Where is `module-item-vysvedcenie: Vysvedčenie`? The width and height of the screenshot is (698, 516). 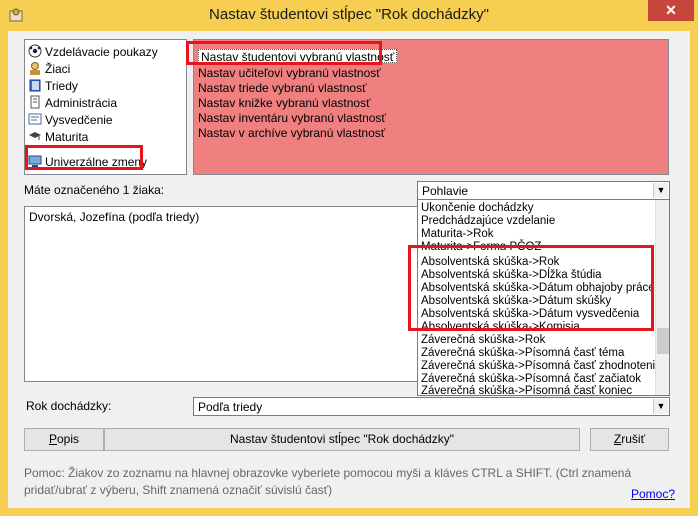 module-item-vysvedcenie: Vysvedčenie is located at coordinates (70, 120).